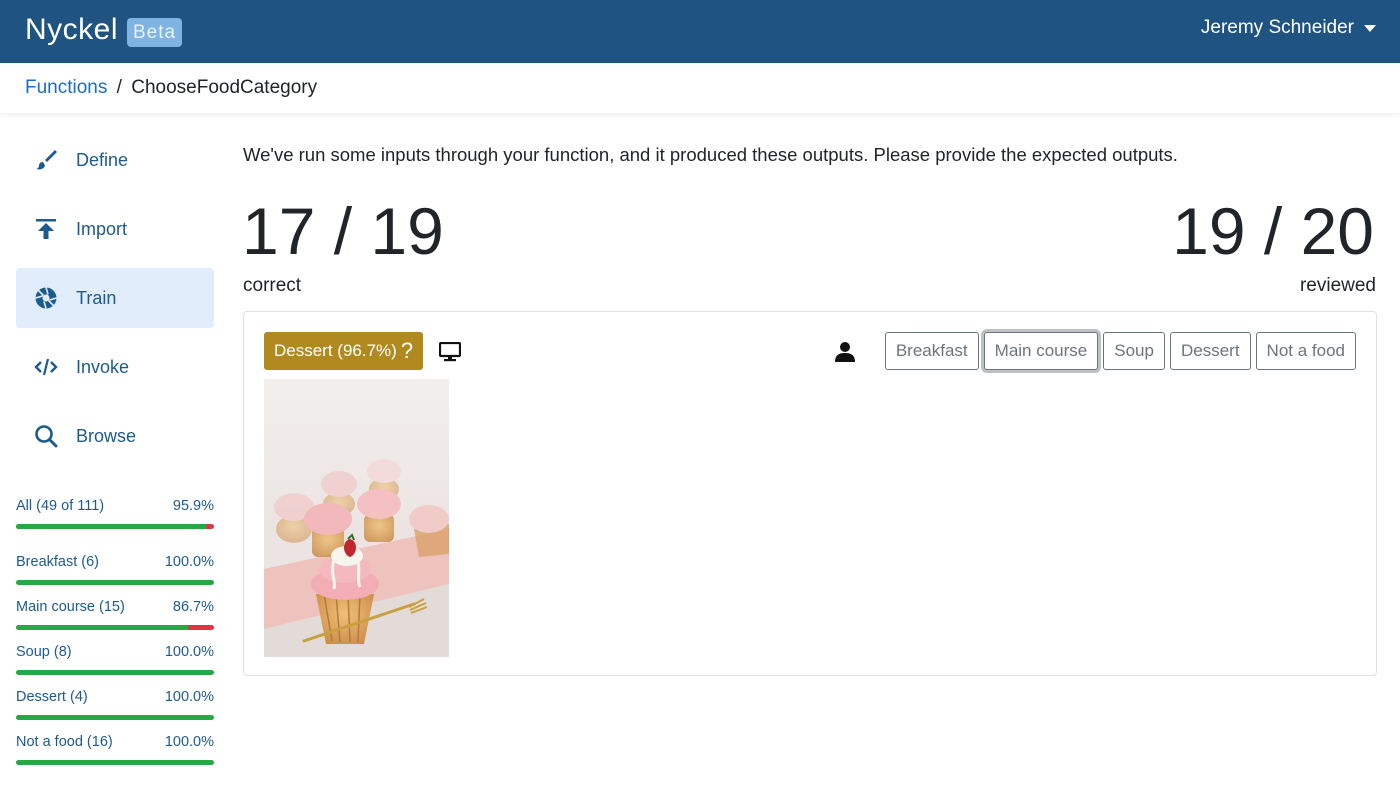 This screenshot has width=1400, height=794. Describe the element at coordinates (1370, 28) in the screenshot. I see `caret-down-icon` at that location.